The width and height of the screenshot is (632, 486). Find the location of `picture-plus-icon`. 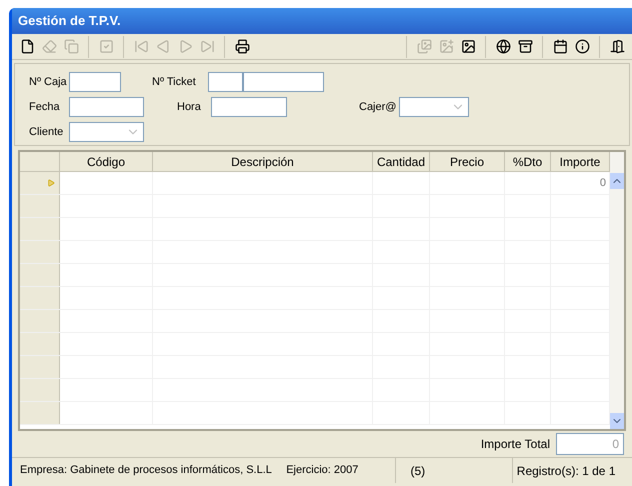

picture-plus-icon is located at coordinates (446, 46).